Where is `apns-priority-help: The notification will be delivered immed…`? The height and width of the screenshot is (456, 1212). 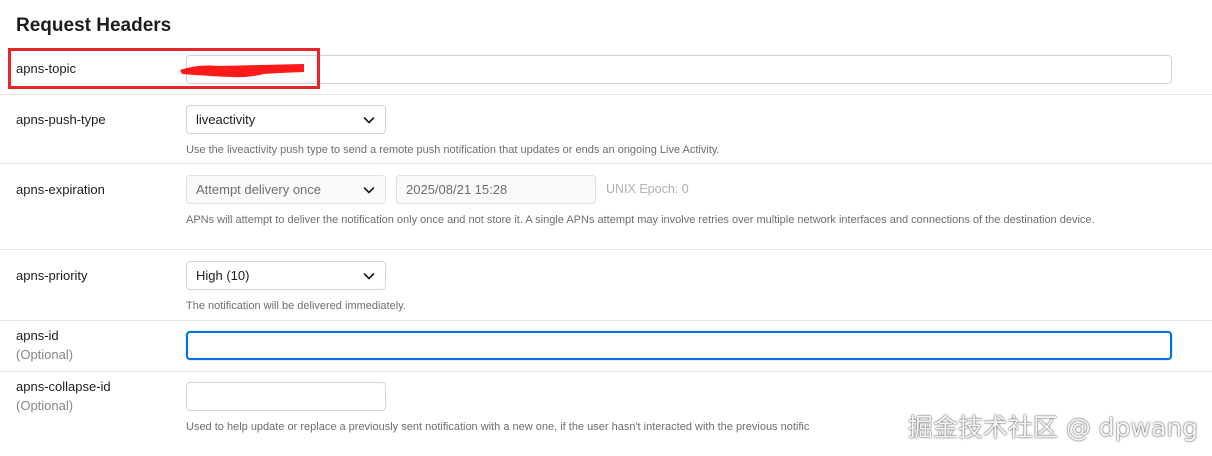 apns-priority-help: The notification will be delivered immed… is located at coordinates (296, 306).